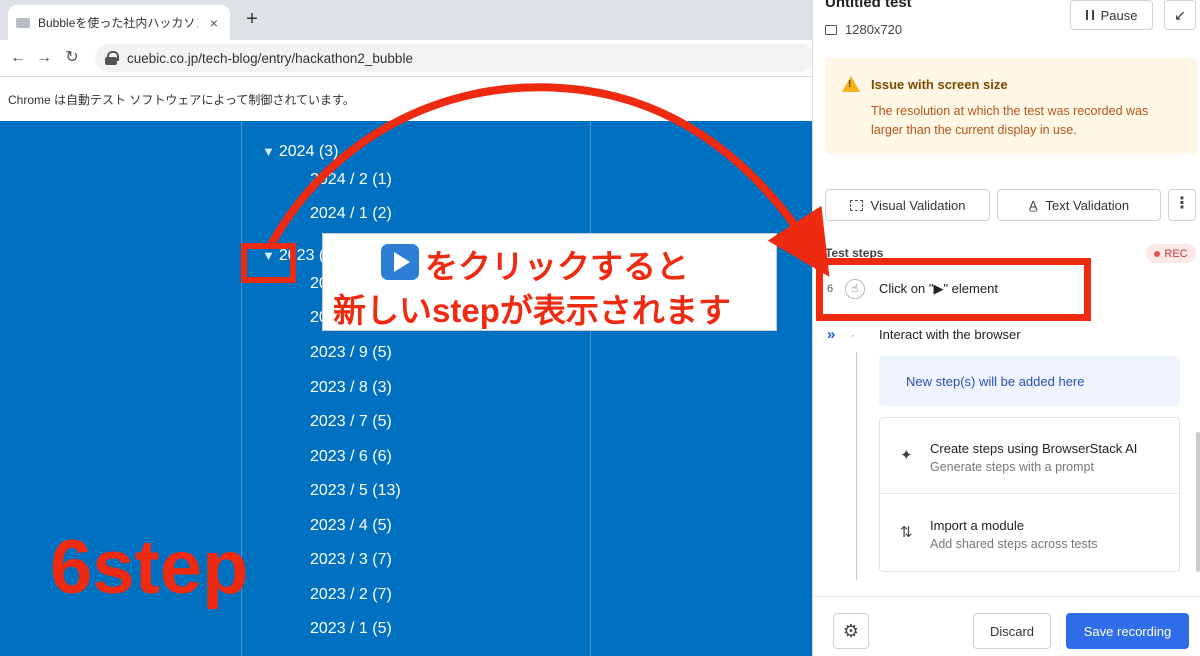 This screenshot has width=1200, height=656. Describe the element at coordinates (1012, 467) in the screenshot. I see `option-desc: Generate steps with a prompt` at that location.